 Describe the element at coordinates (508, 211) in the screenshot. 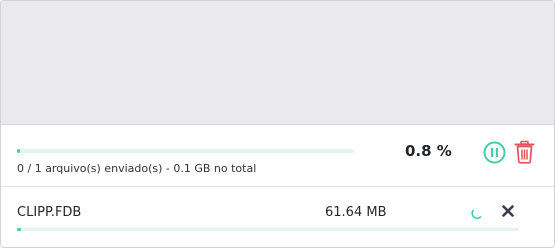

I see `close-icon` at that location.